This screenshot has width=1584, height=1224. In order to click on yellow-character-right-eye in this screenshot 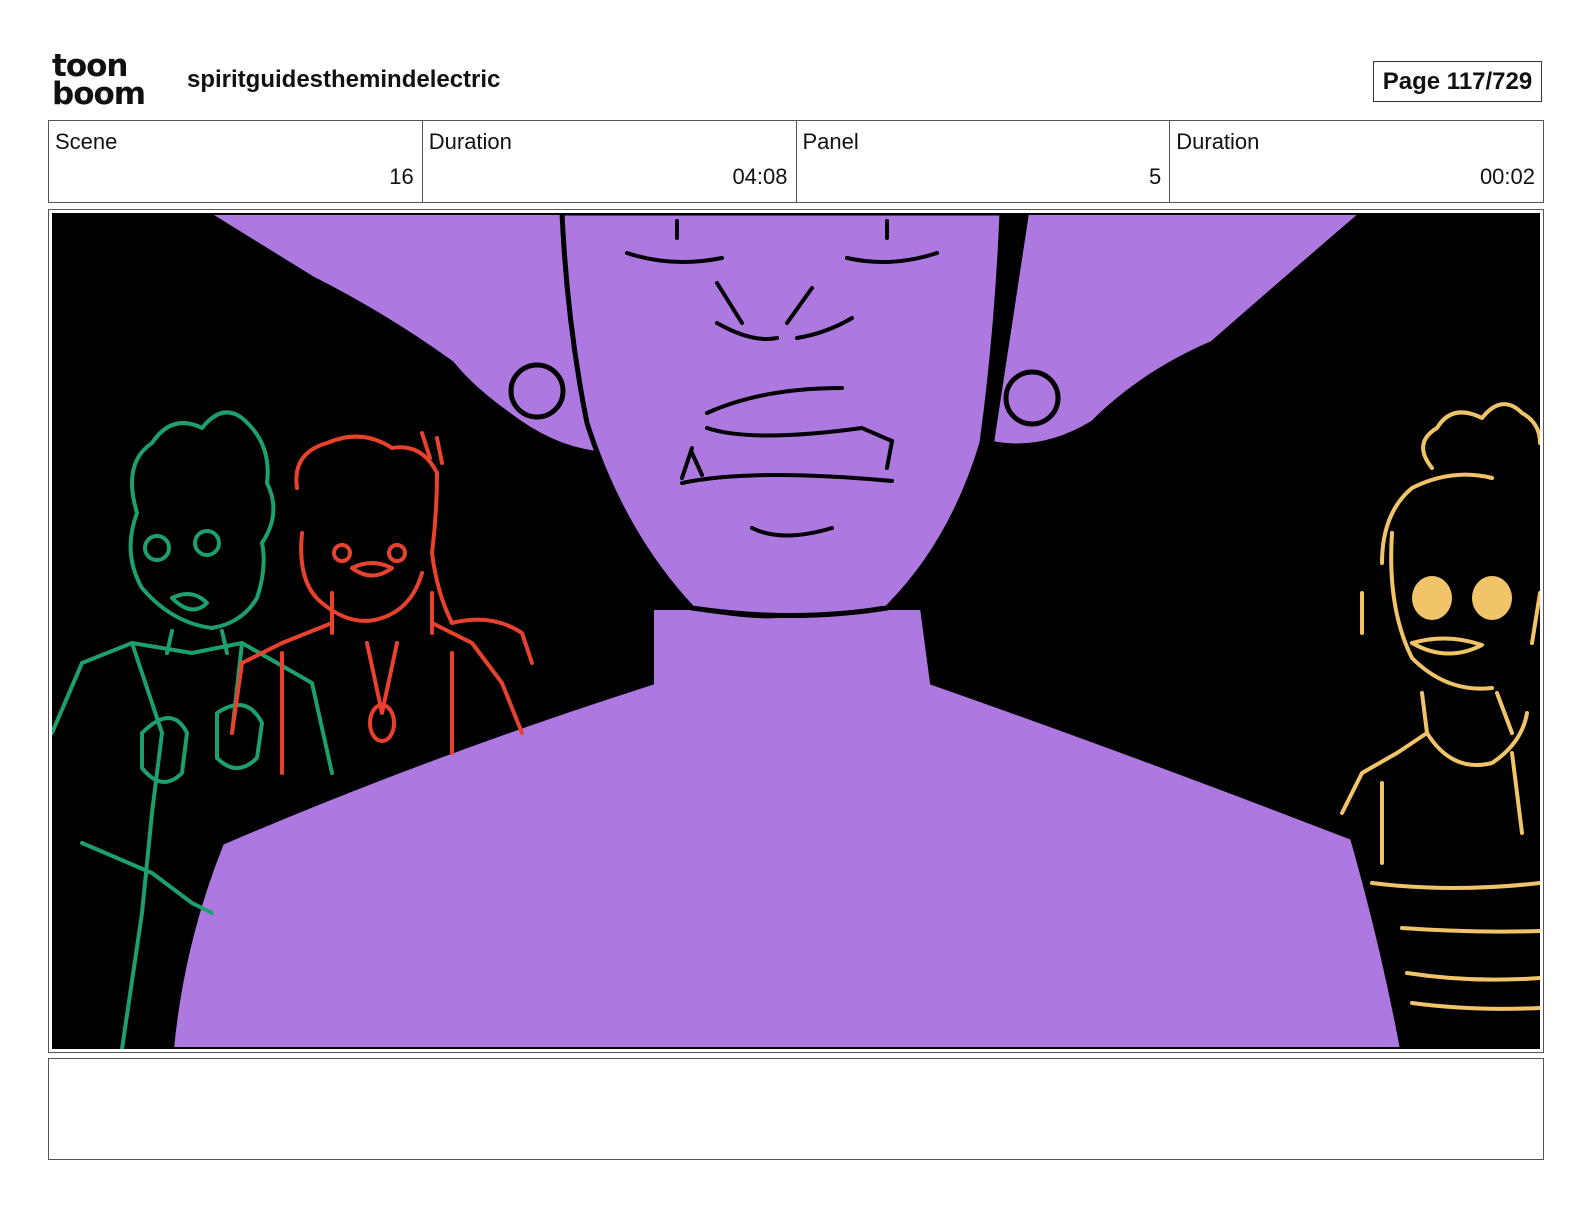, I will do `click(1492, 598)`.